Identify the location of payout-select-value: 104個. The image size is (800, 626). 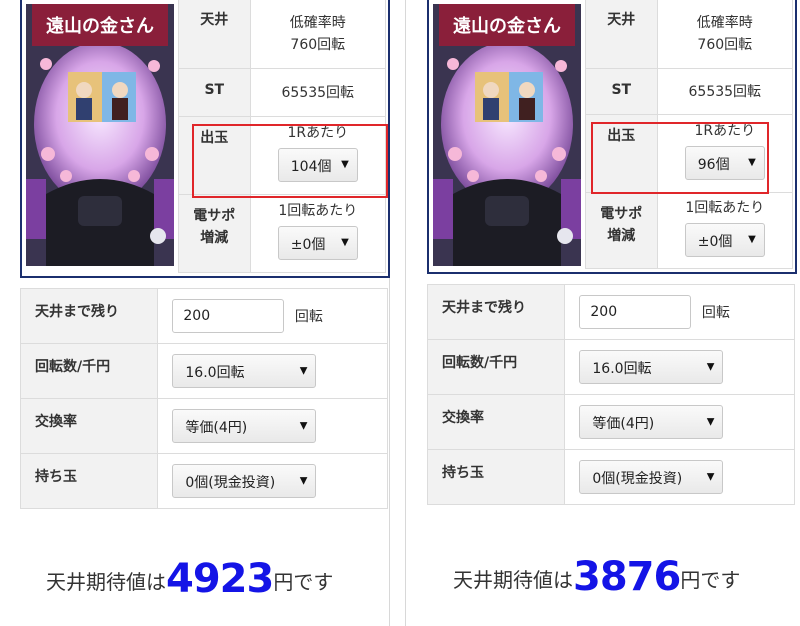
(311, 167).